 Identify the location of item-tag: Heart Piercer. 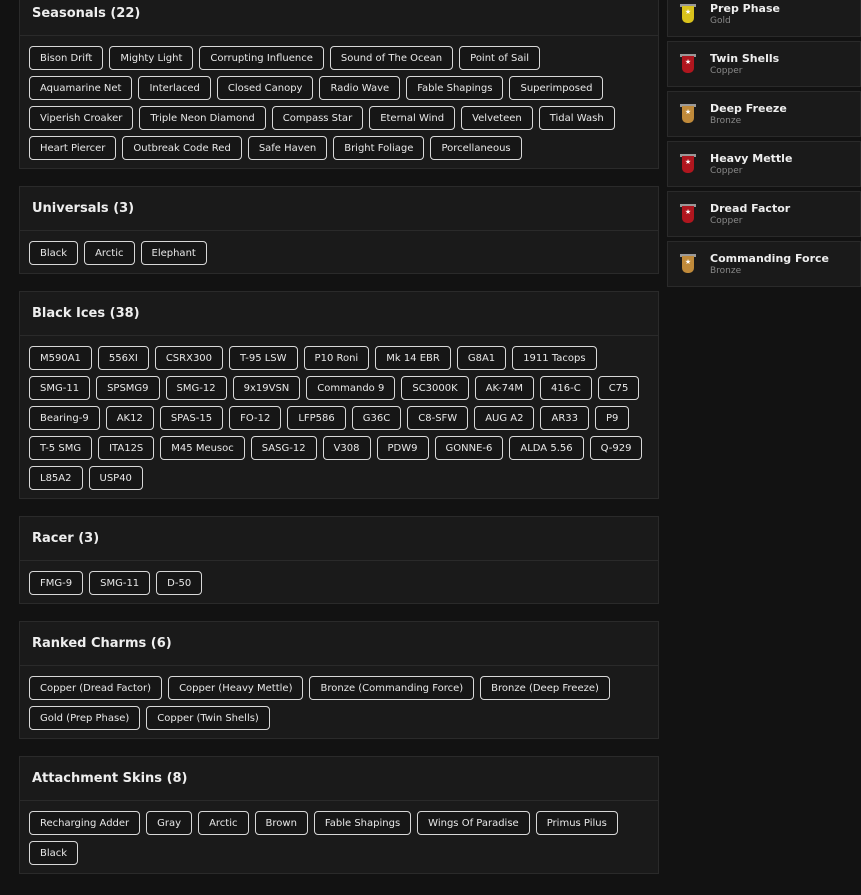
(73, 148).